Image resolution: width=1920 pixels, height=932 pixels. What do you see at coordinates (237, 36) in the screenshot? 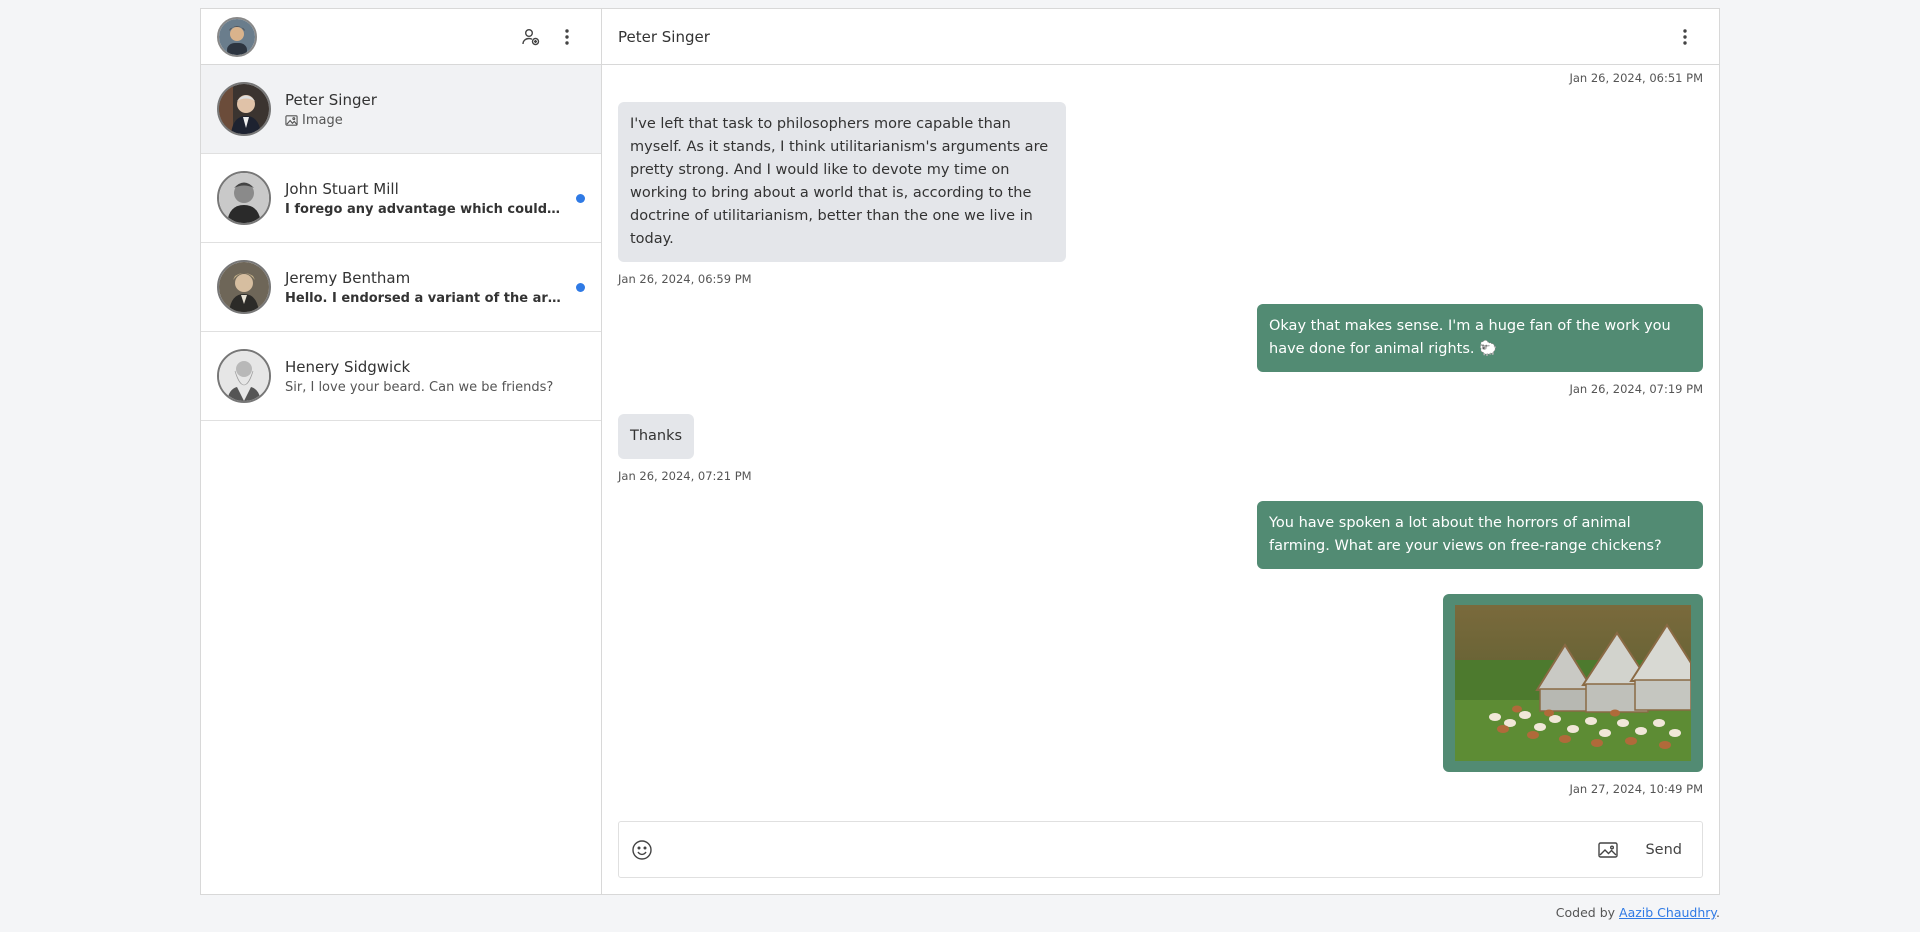
I see `user-avatar` at bounding box center [237, 36].